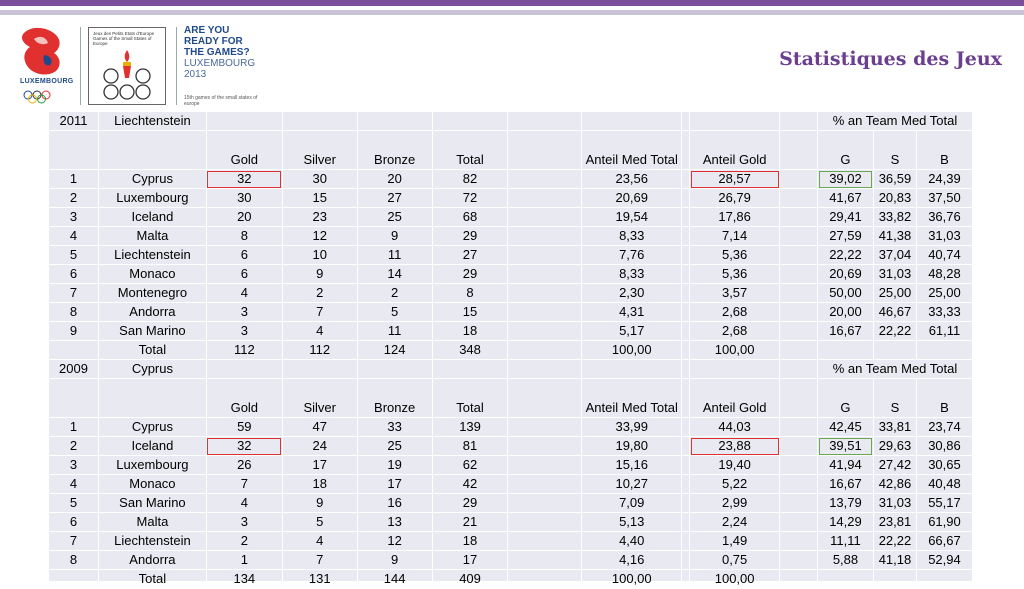 The image size is (1024, 589). What do you see at coordinates (735, 350) in the screenshot?
I see `total-anteil-gold: 100,00` at bounding box center [735, 350].